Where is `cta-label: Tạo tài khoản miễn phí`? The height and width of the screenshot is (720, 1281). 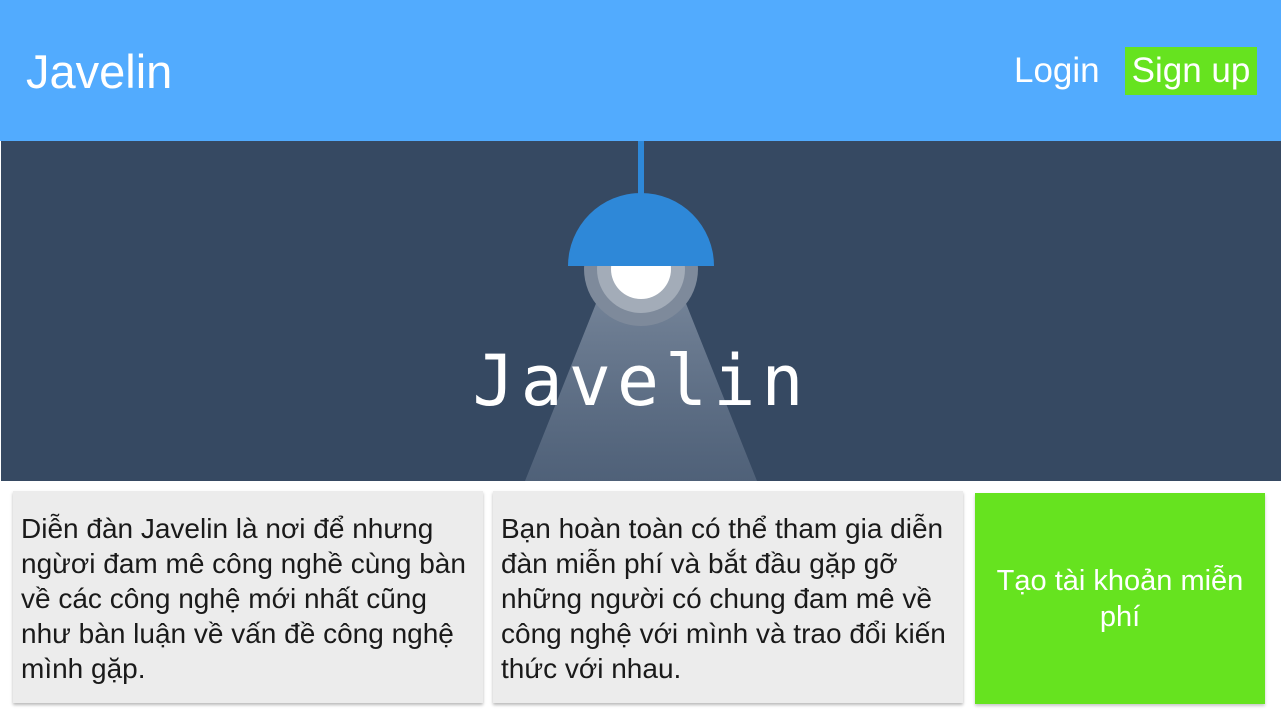 cta-label: Tạo tài khoản miễn phí is located at coordinates (1120, 598).